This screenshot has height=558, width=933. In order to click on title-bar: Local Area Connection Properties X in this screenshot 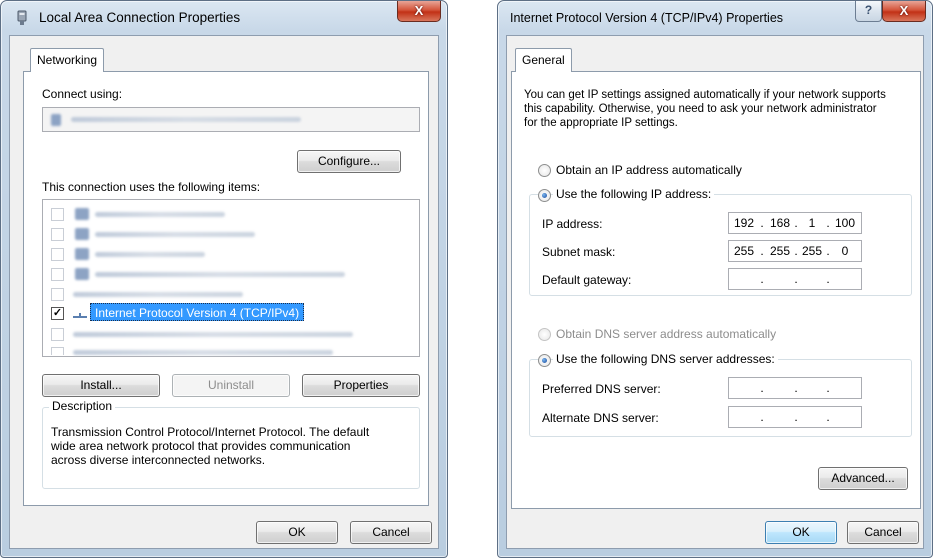, I will do `click(224, 18)`.